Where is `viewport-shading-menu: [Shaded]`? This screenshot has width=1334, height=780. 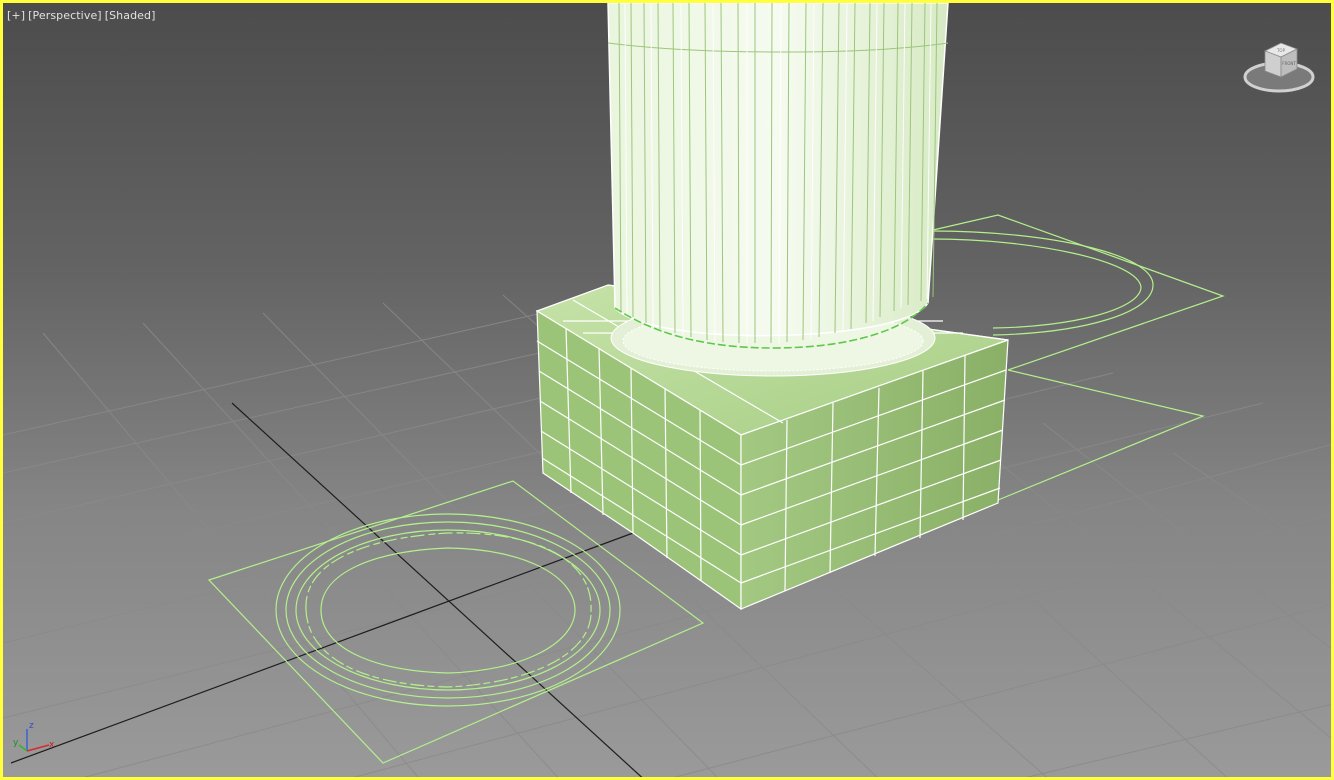
viewport-shading-menu: [Shaded] is located at coordinates (130, 15).